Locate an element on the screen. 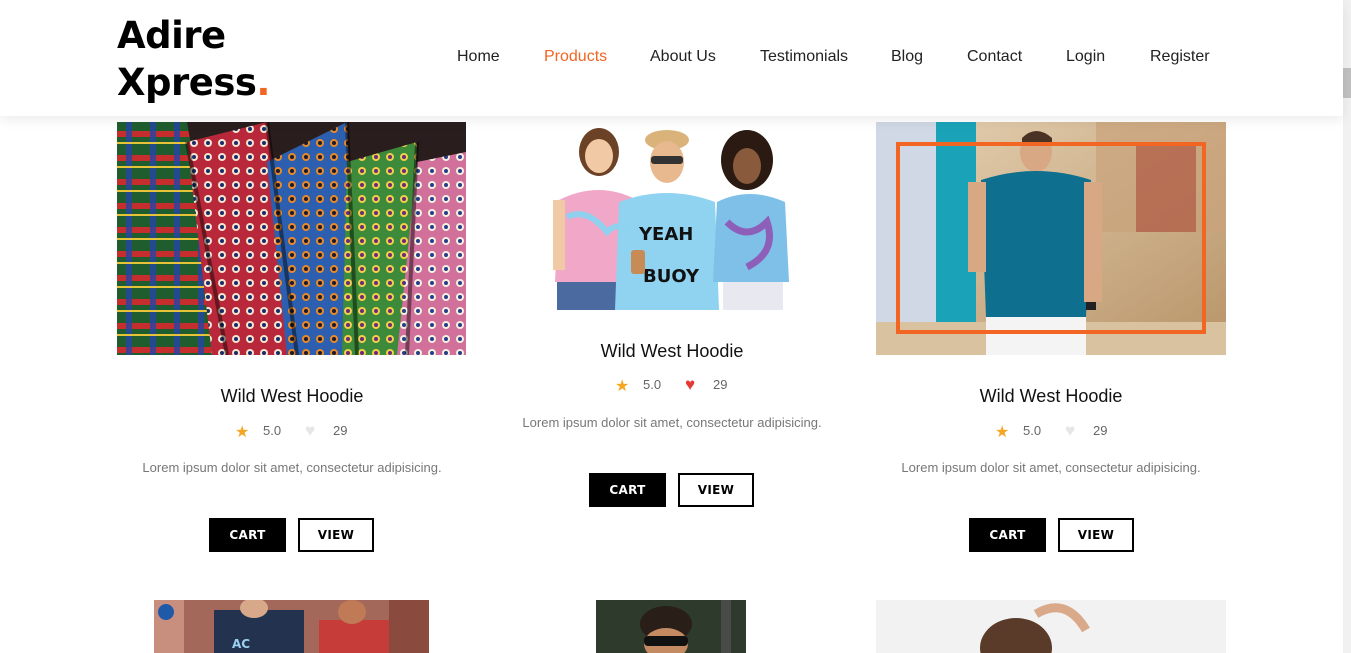  svg-text: YEAH is located at coordinates (665, 234).